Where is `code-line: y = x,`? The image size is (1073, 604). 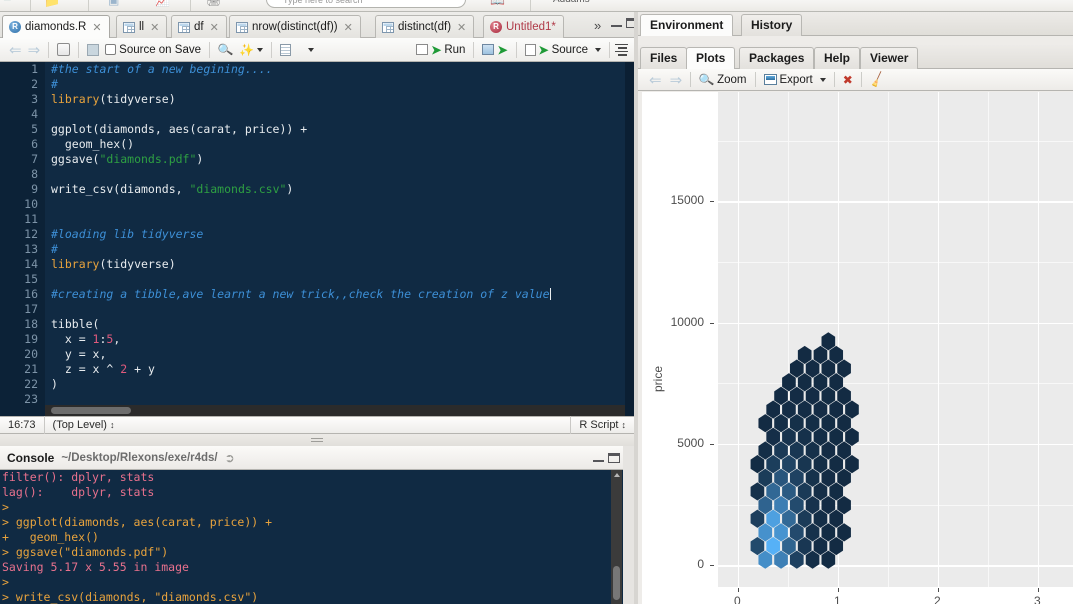
code-line: y = x, is located at coordinates (339, 354).